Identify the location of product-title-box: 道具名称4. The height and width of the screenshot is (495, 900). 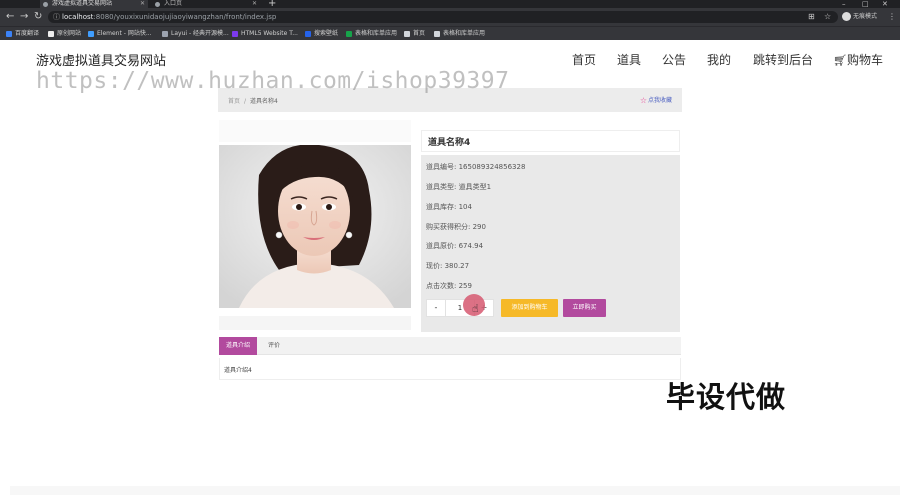
(550, 141).